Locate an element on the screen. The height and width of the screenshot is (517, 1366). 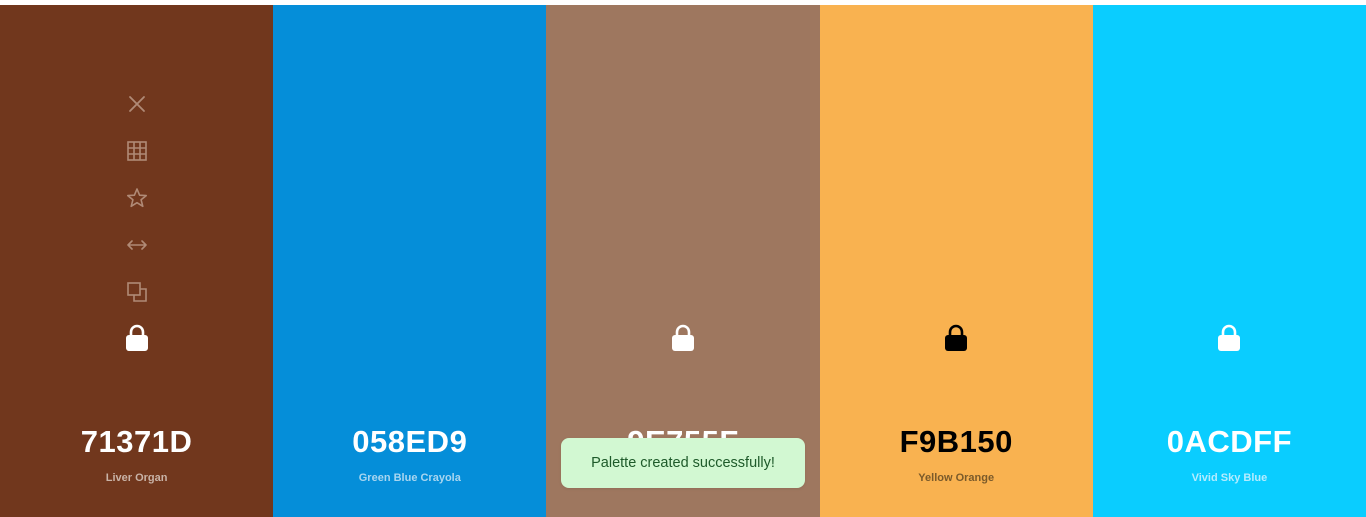
star-icon is located at coordinates (137, 198).